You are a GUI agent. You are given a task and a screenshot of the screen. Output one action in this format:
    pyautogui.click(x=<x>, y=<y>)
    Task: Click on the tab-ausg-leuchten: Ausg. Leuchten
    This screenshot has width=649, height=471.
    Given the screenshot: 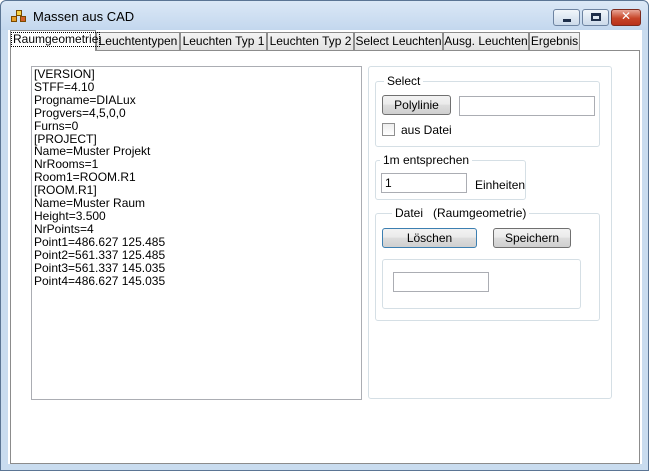 What is the action you would take?
    pyautogui.click(x=486, y=41)
    